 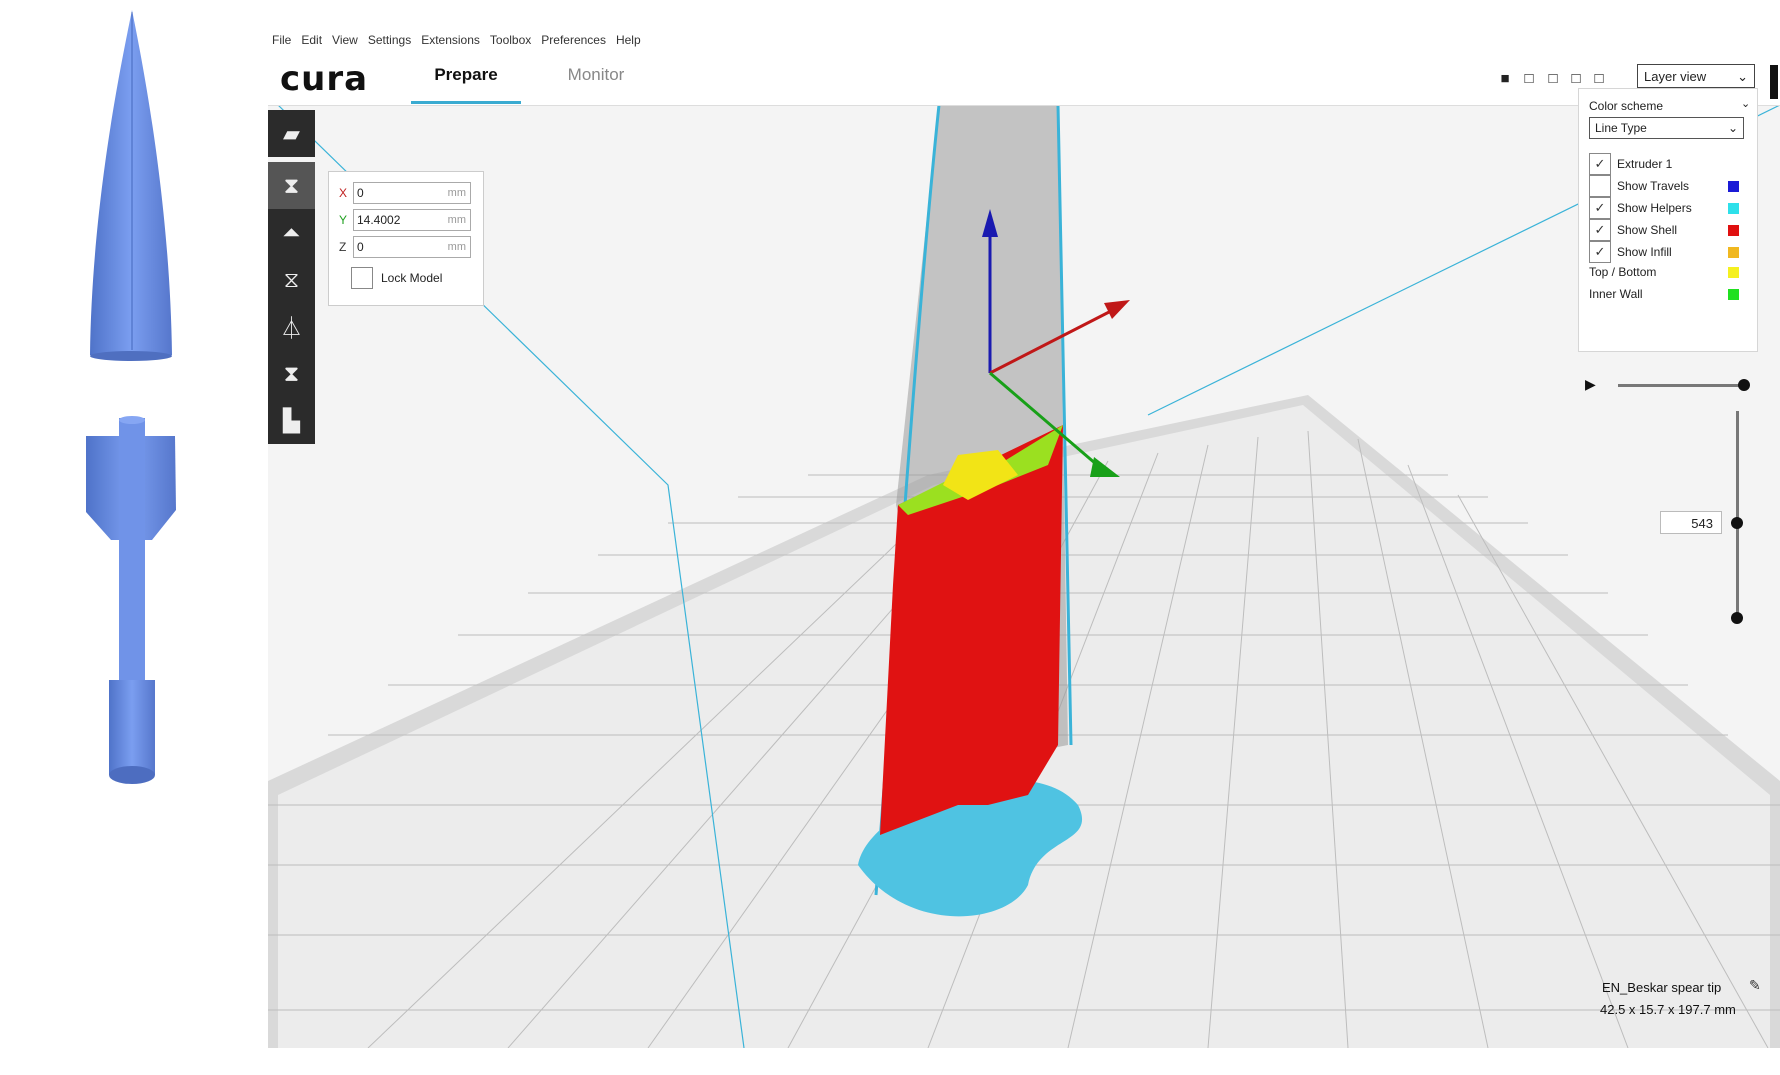 I want to click on legend-top-bottom: Top / Bottom, so click(x=1669, y=272).